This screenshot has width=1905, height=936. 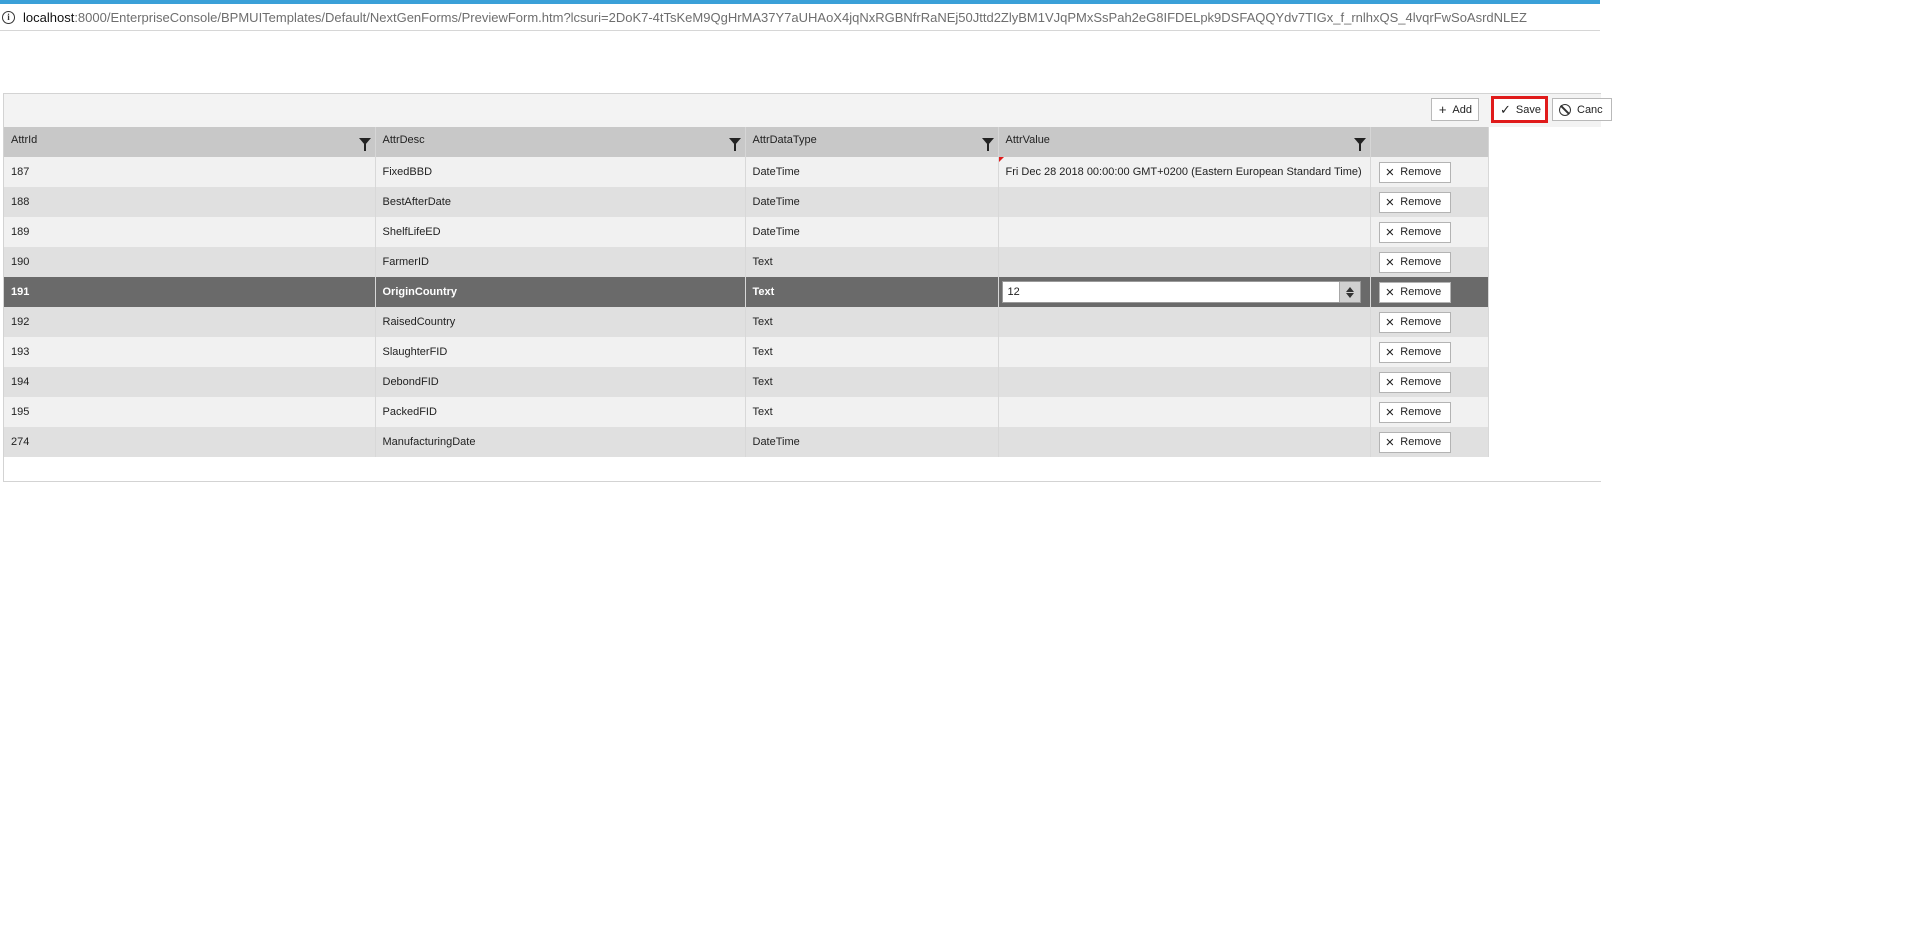 I want to click on info-icon: i, so click(x=8, y=17).